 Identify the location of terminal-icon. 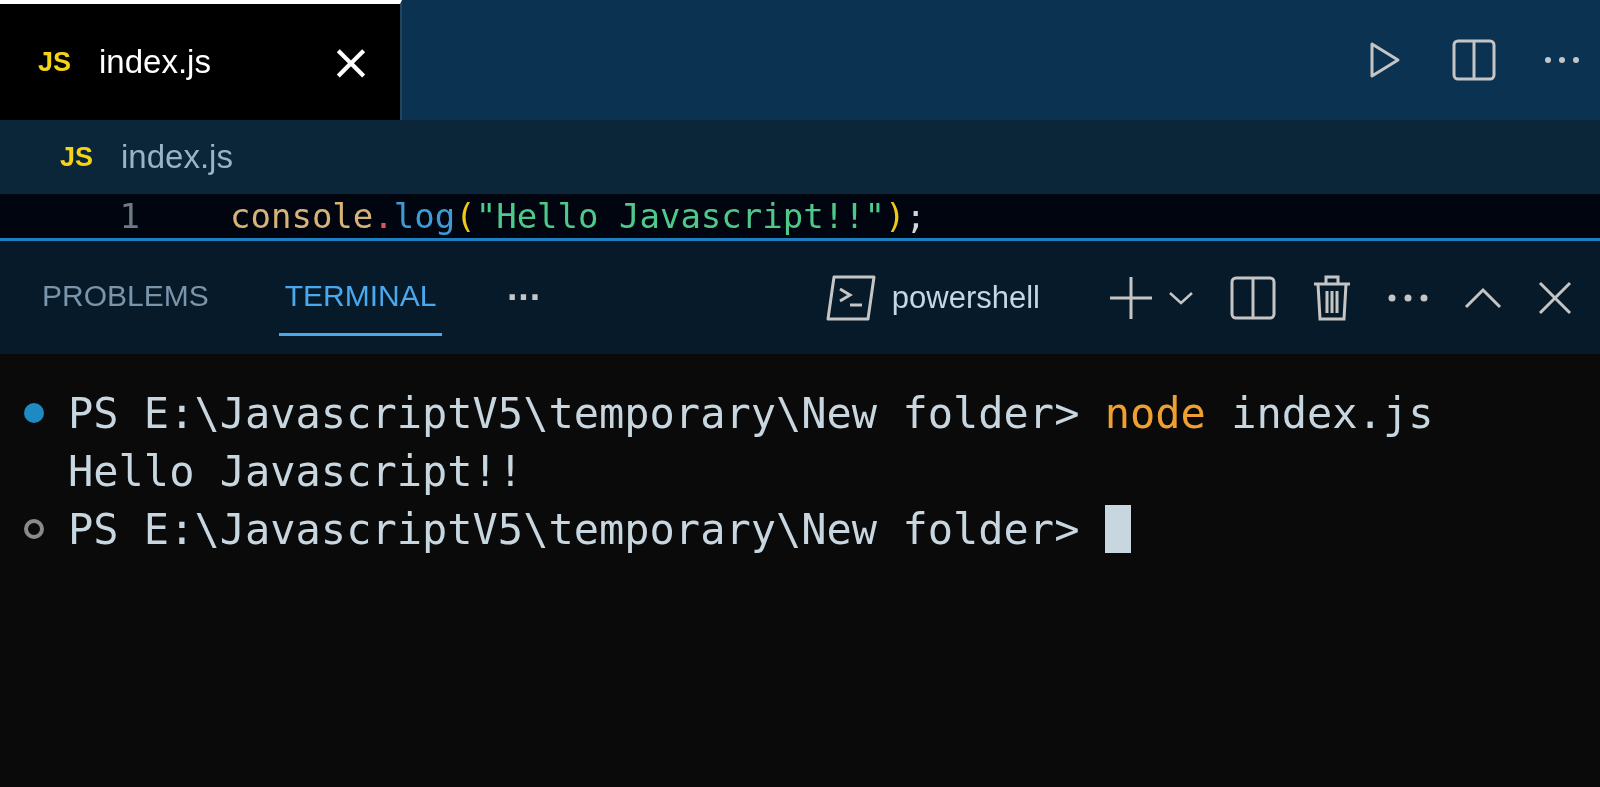
(850, 297).